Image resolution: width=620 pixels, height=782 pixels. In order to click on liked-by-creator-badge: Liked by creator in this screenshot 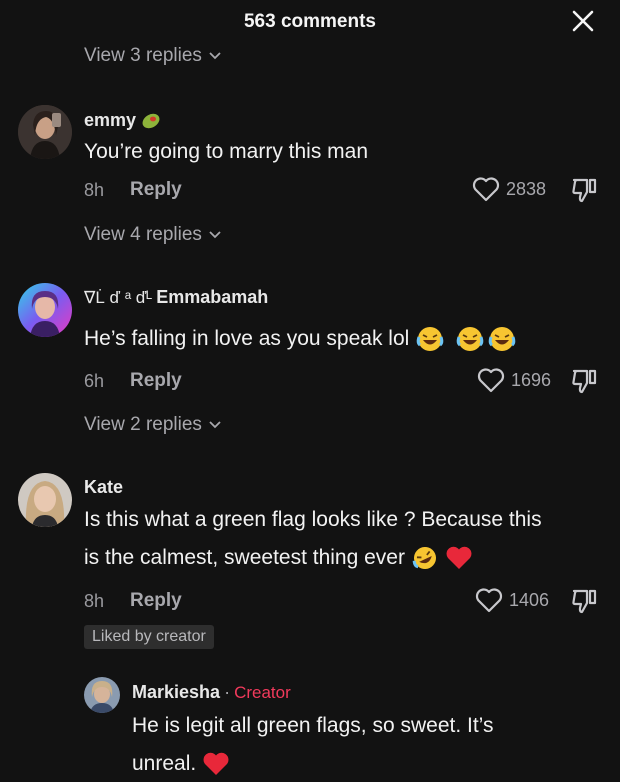, I will do `click(149, 637)`.